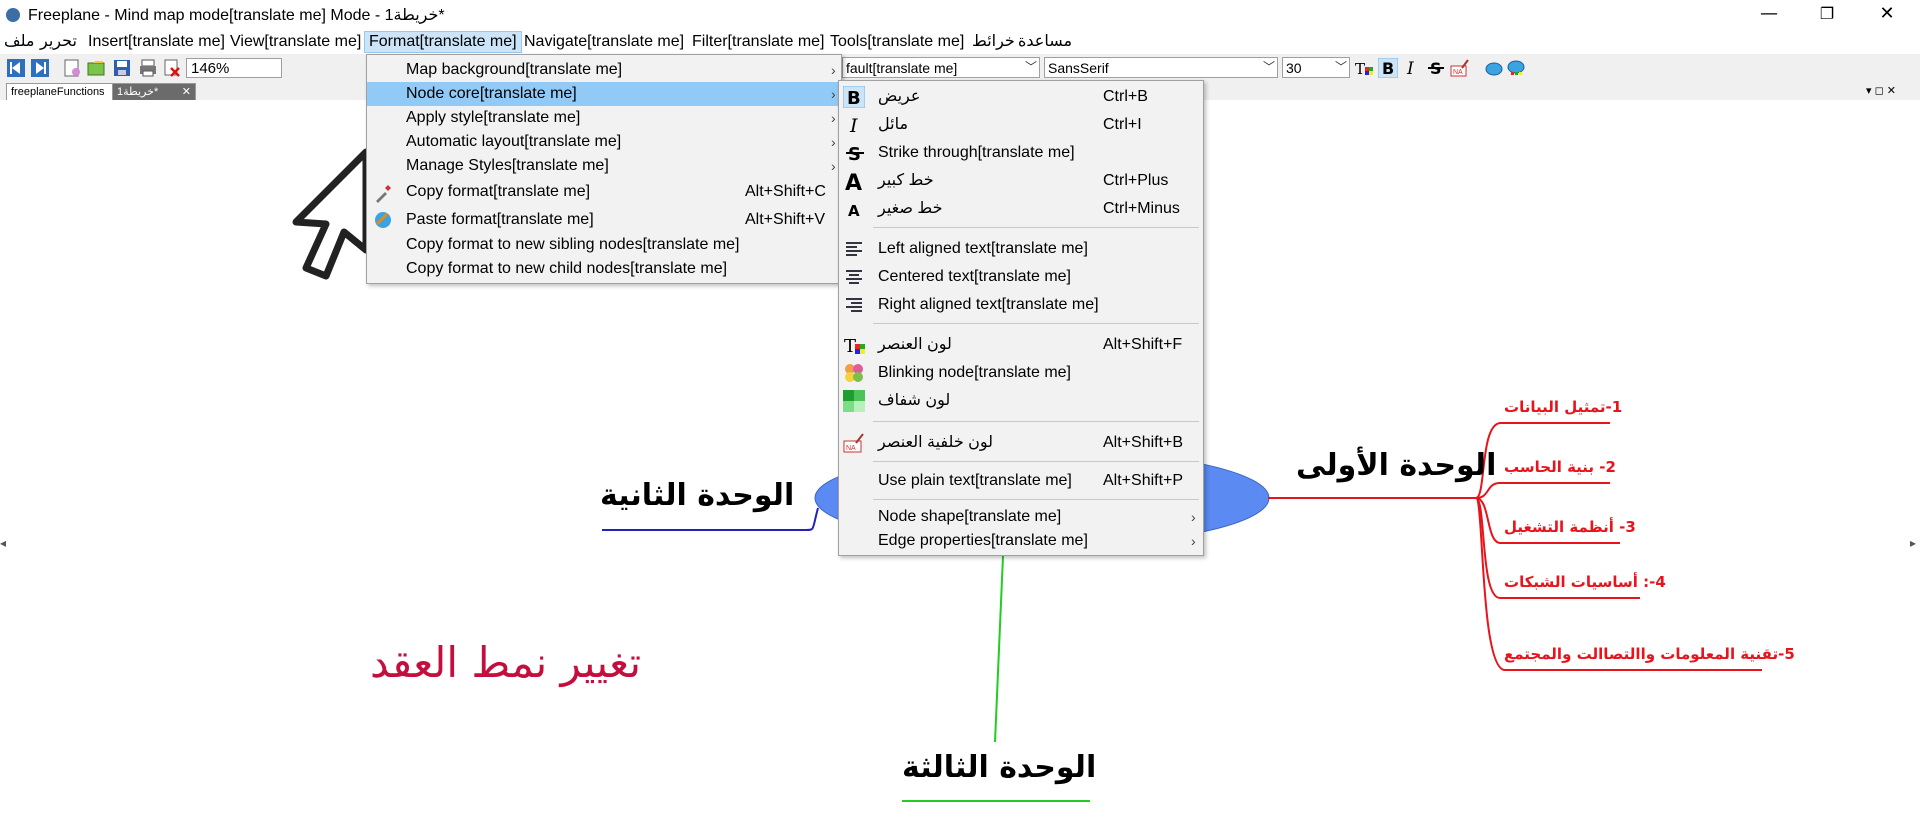 This screenshot has width=1920, height=831. What do you see at coordinates (1021, 249) in the screenshot?
I see `node-core-align-left: Left aligned text[translate me]` at bounding box center [1021, 249].